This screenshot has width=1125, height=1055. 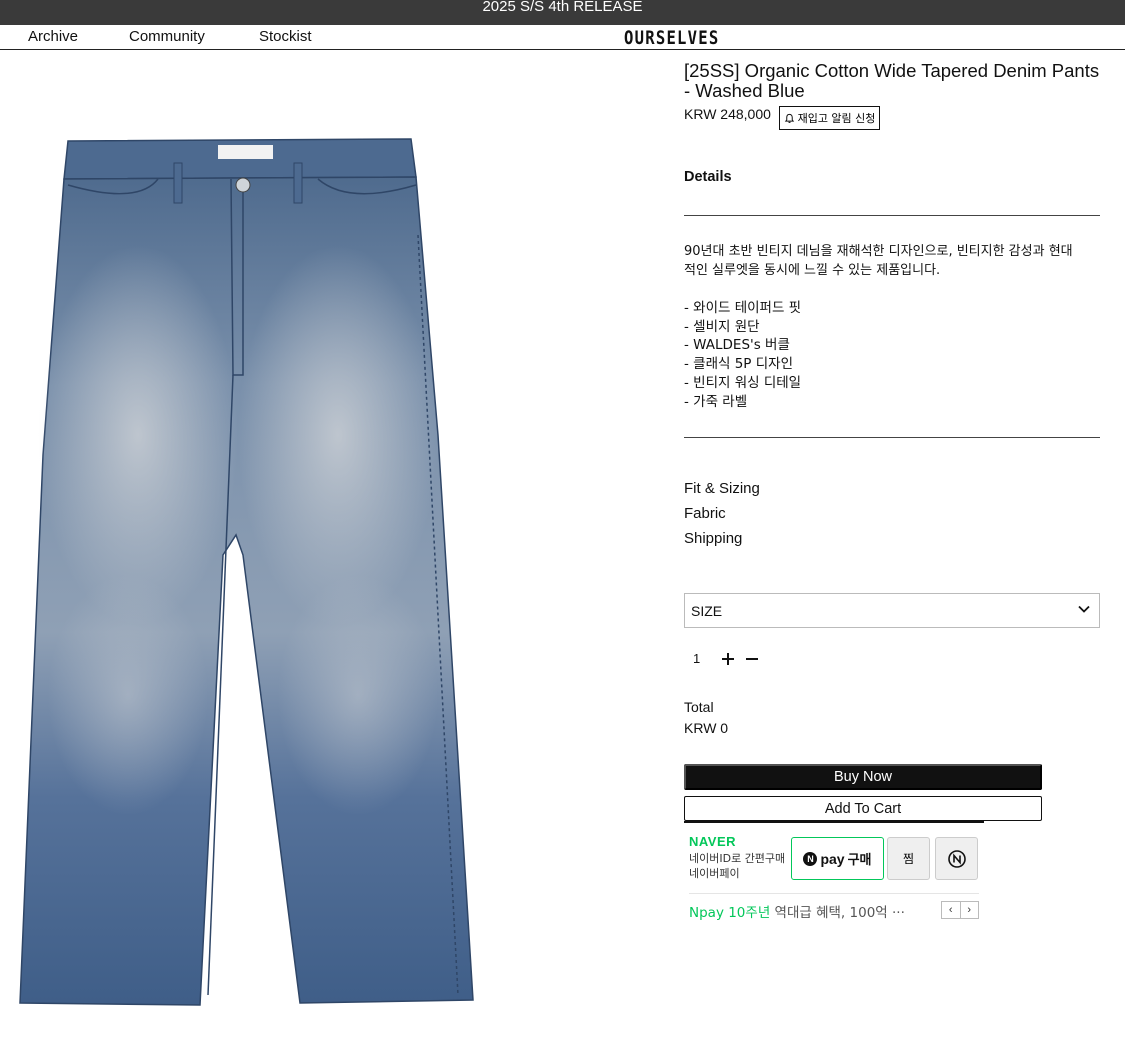 I want to click on accordion-fabric: Fabric, so click(x=705, y=513).